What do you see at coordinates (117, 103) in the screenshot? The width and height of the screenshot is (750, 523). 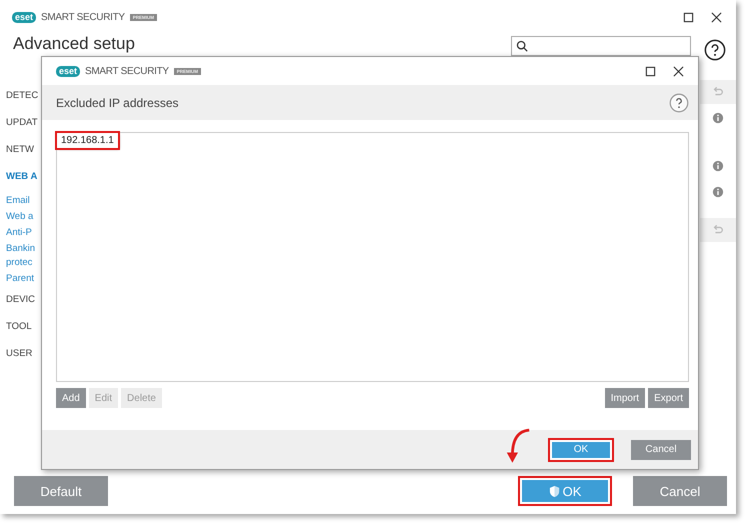 I see `dialog-title: Excluded IP addresses` at bounding box center [117, 103].